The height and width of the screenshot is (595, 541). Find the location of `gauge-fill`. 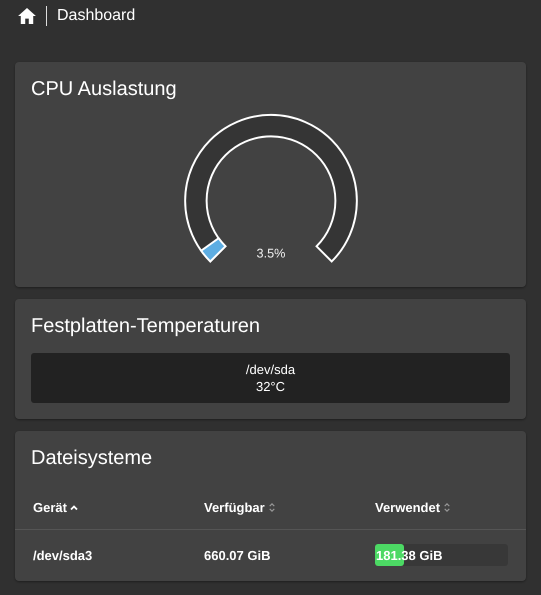

gauge-fill is located at coordinates (213, 249).